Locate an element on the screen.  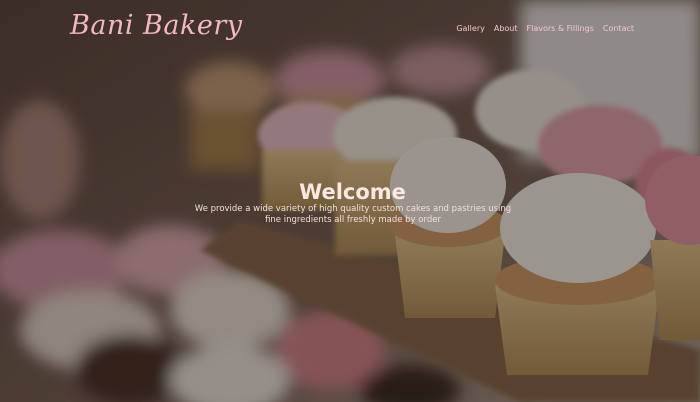
nav-link-about: About is located at coordinates (506, 28).